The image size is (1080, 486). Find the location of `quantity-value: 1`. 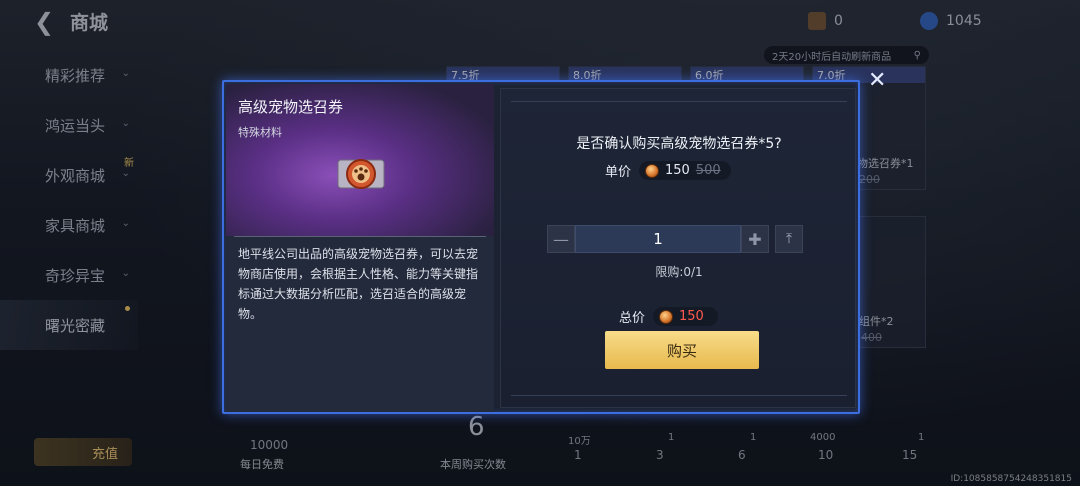

quantity-value: 1 is located at coordinates (658, 239).